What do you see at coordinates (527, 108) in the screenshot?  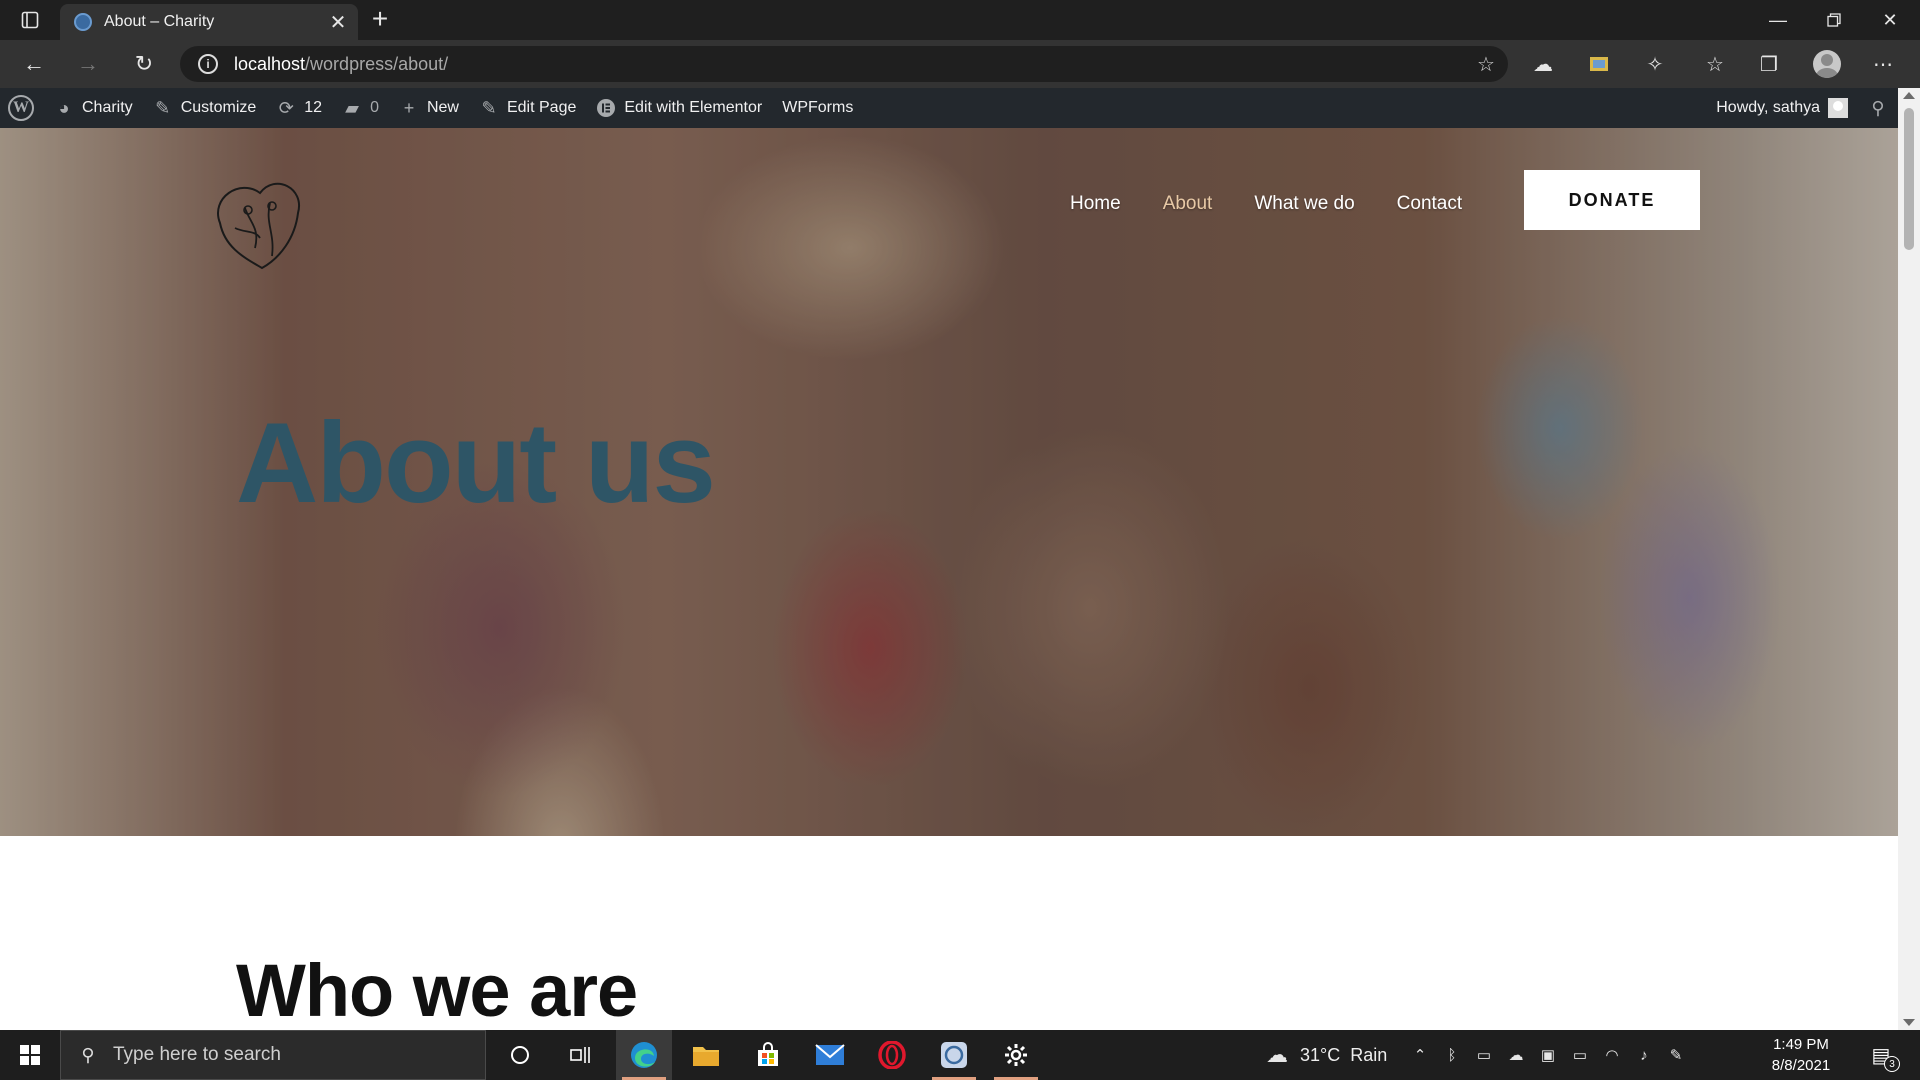 I see `admin-edit-page: ✎ Edit Page` at bounding box center [527, 108].